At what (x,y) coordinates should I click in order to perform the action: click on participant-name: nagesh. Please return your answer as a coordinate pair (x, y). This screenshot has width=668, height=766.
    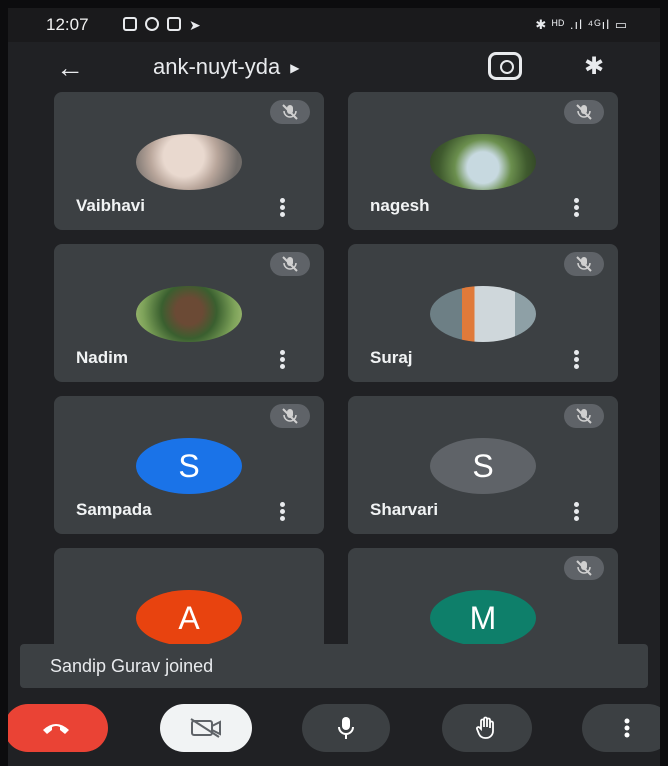
    Looking at the image, I should click on (400, 205).